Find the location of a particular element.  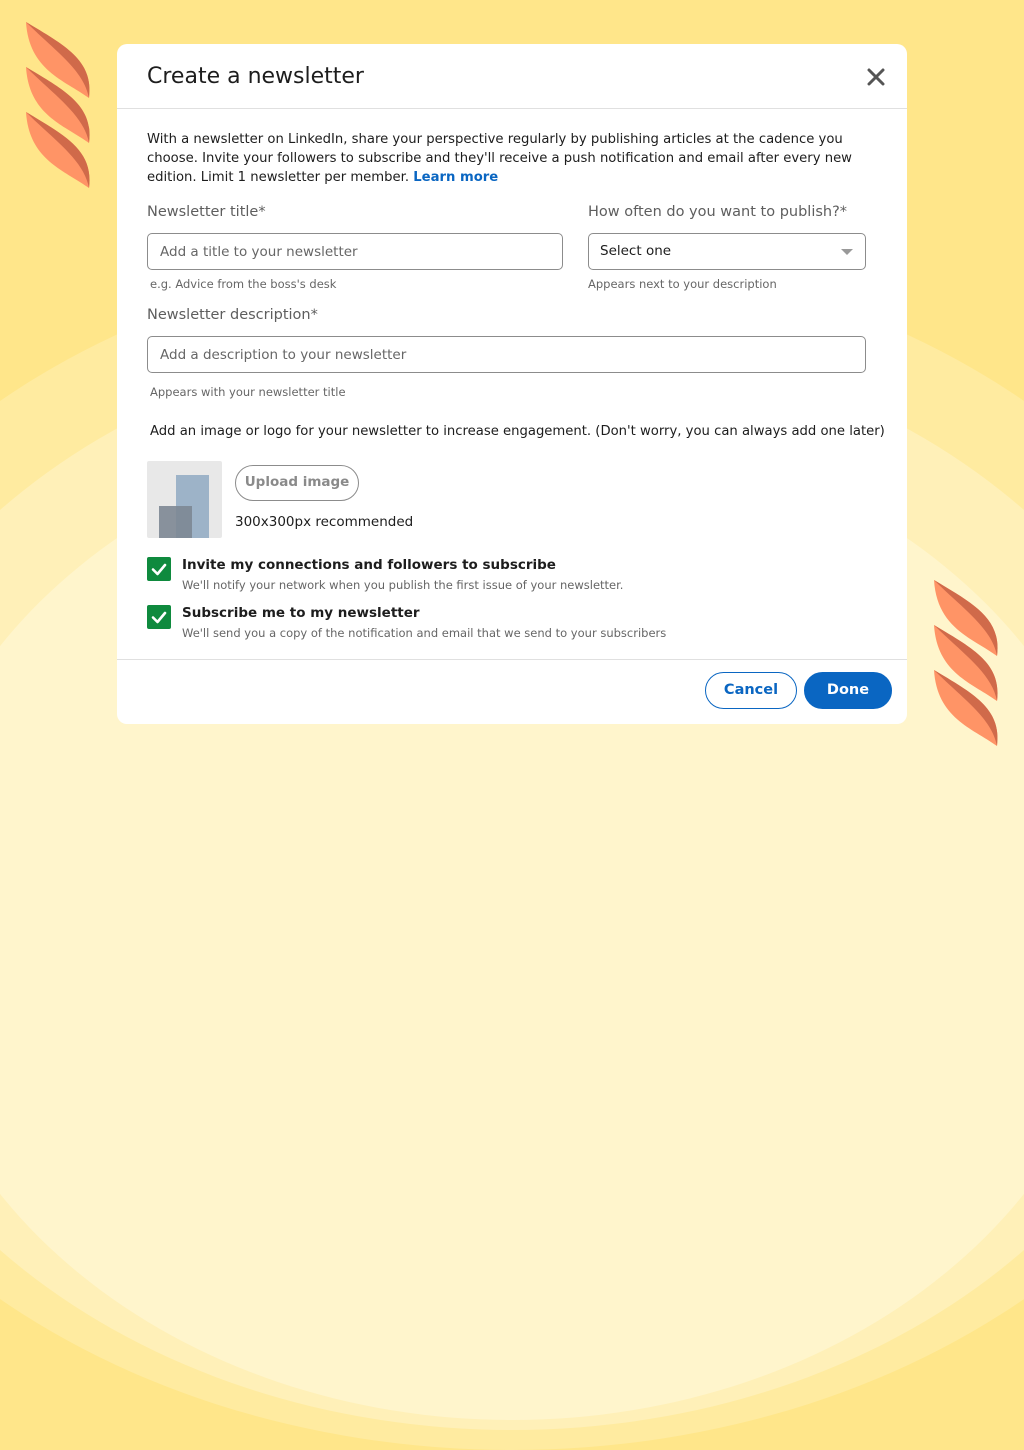

close-button is located at coordinates (876, 77).